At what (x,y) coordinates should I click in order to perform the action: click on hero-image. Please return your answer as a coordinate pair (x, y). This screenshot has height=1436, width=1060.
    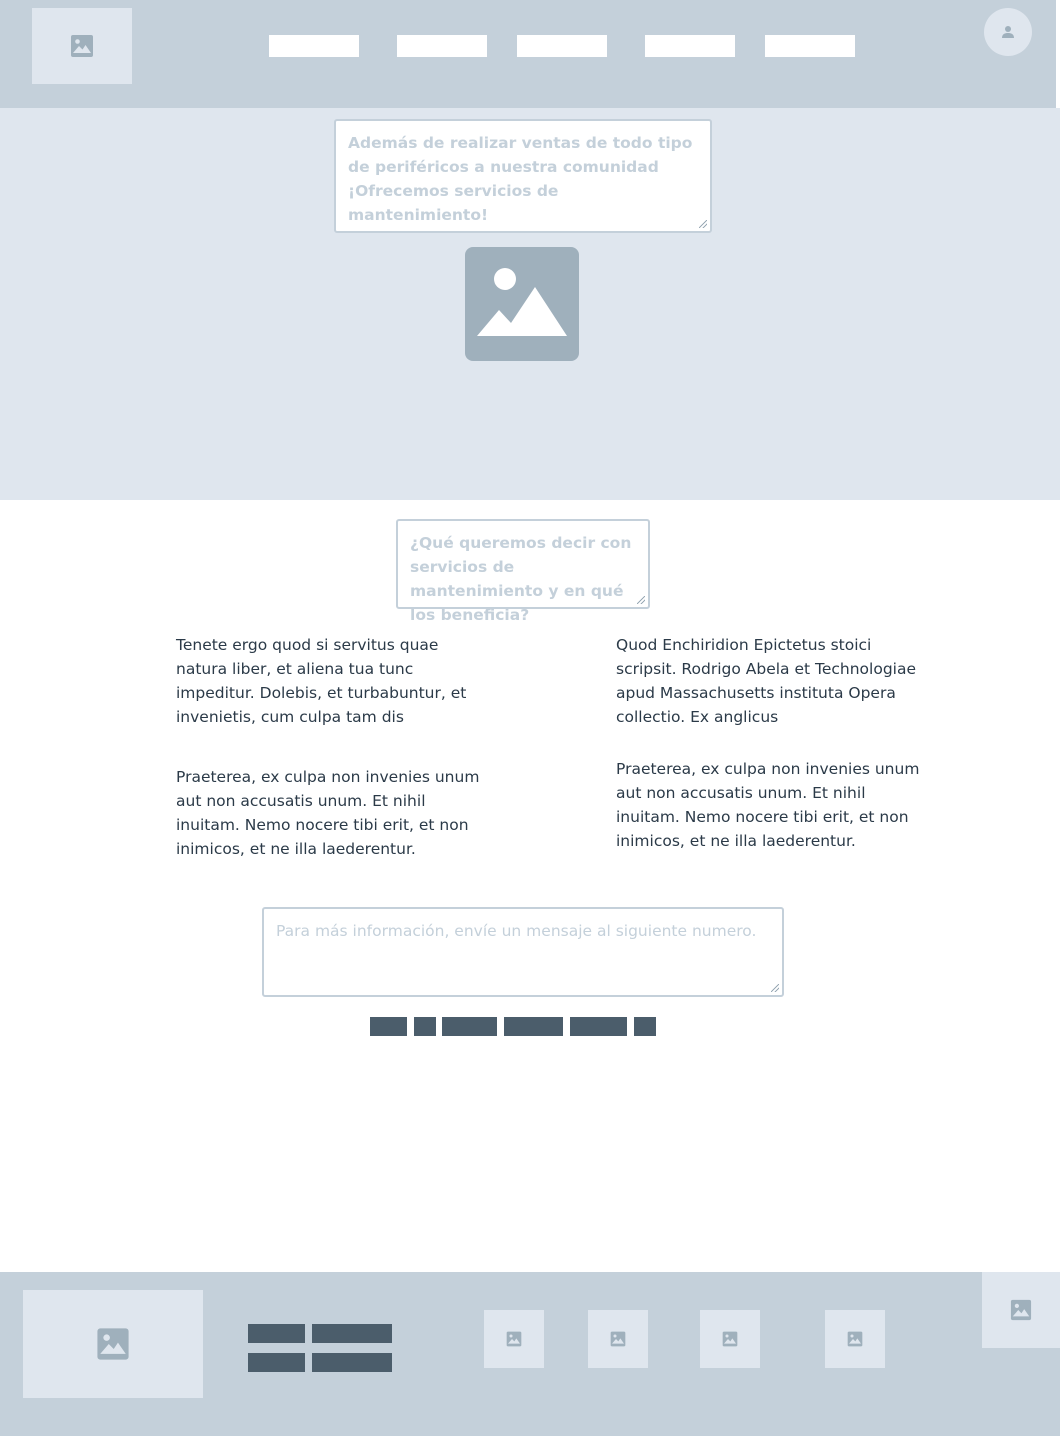
    Looking at the image, I should click on (522, 304).